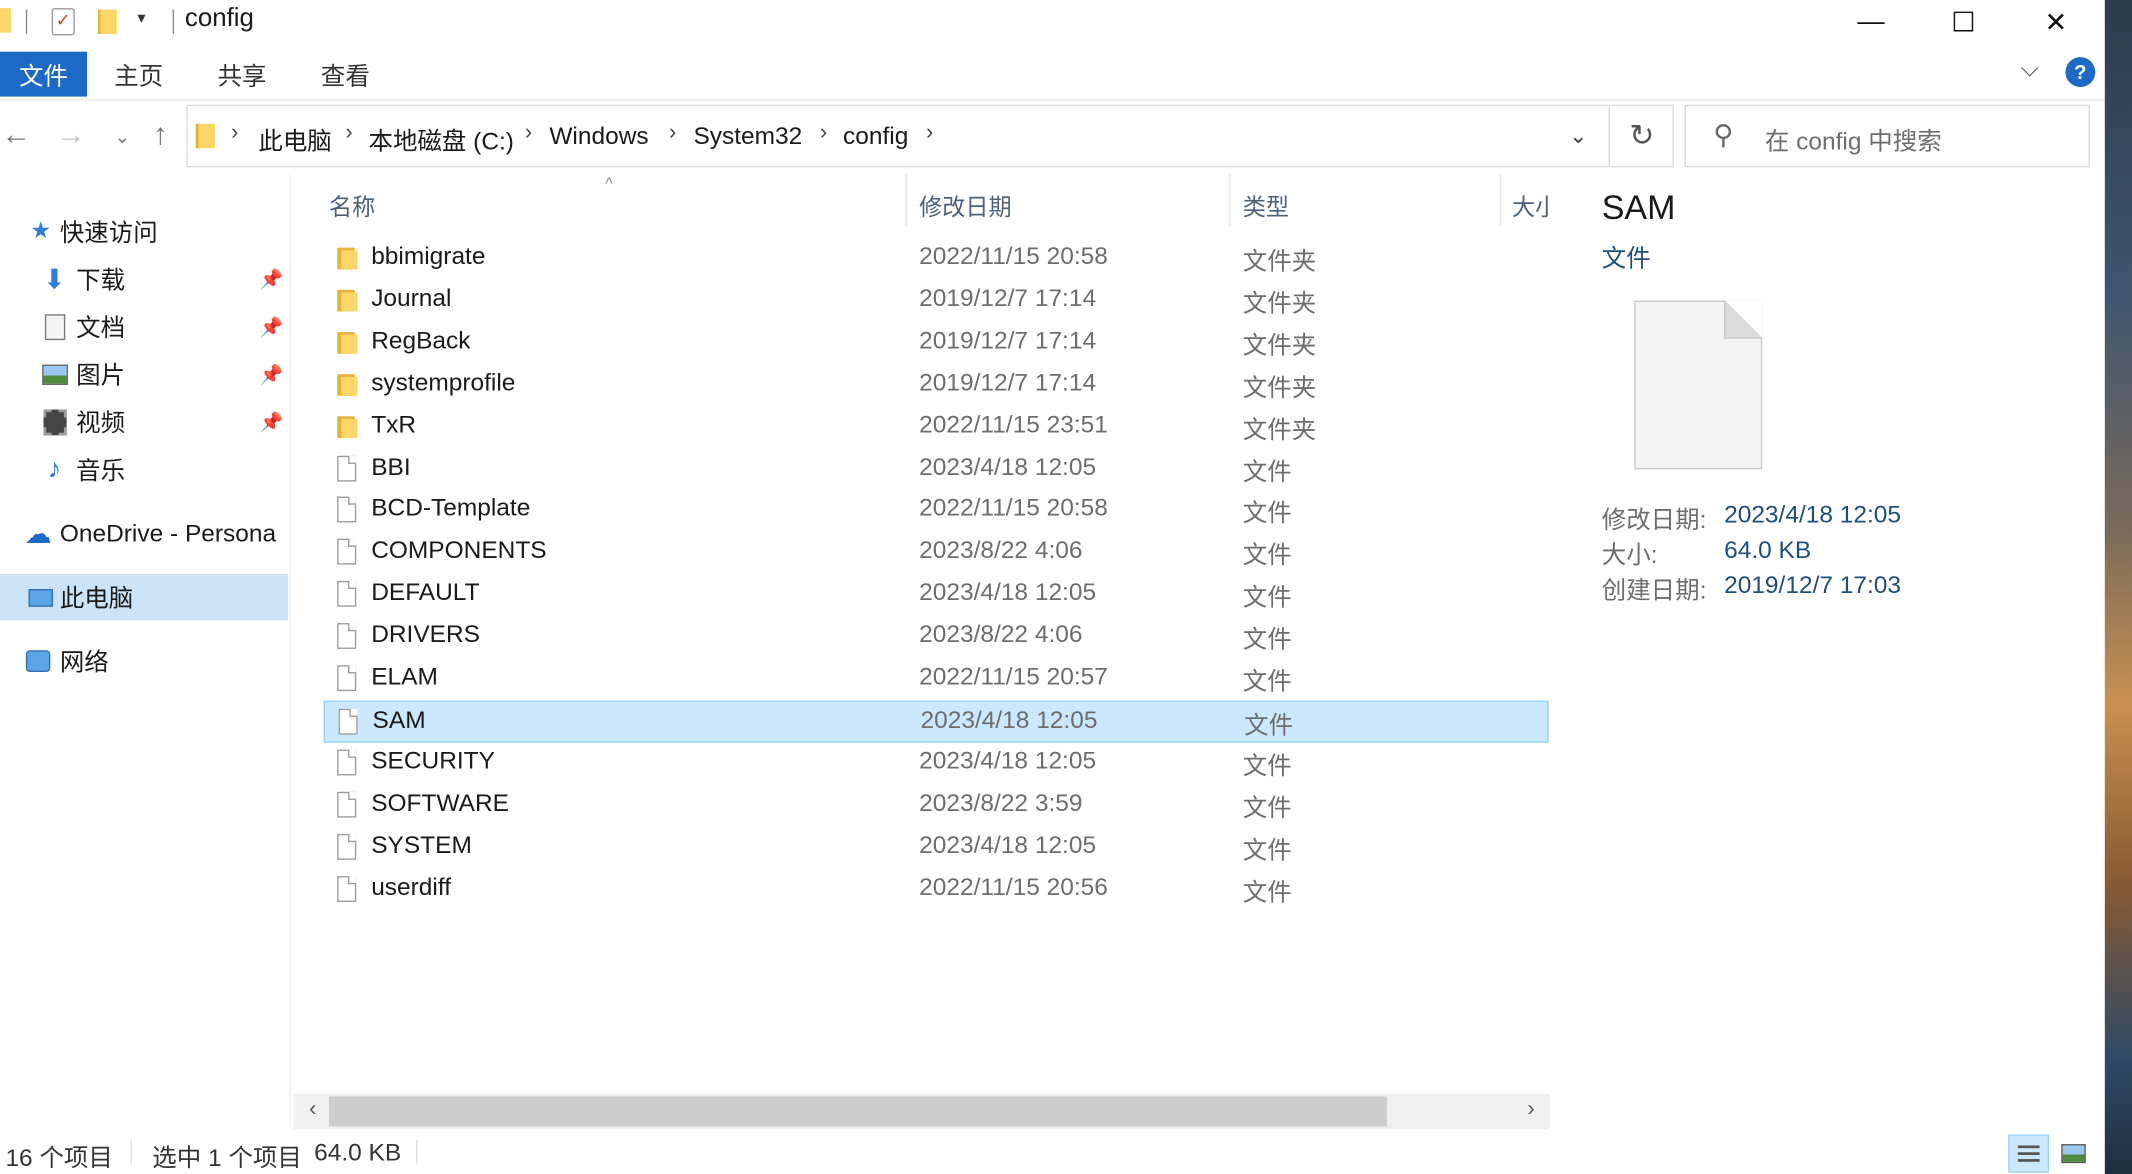 The height and width of the screenshot is (1174, 2132). I want to click on expand-ribbon-chevron-icon: ⌵, so click(2030, 68).